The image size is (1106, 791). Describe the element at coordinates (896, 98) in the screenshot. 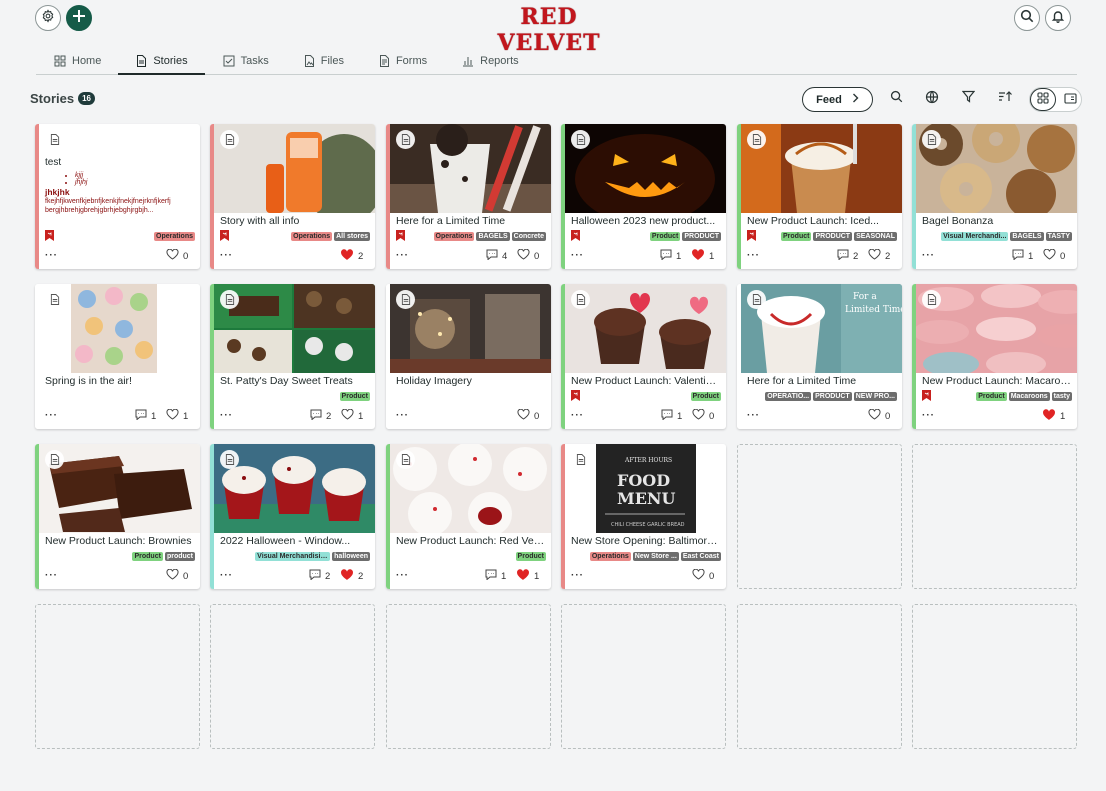

I see `search-stories-button` at that location.